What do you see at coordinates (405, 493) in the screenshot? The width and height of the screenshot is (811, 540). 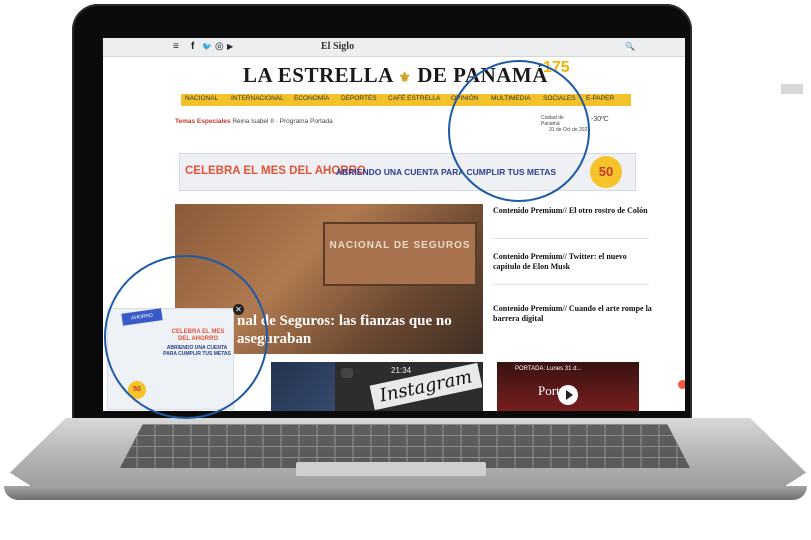 I see `laptop-lip` at bounding box center [405, 493].